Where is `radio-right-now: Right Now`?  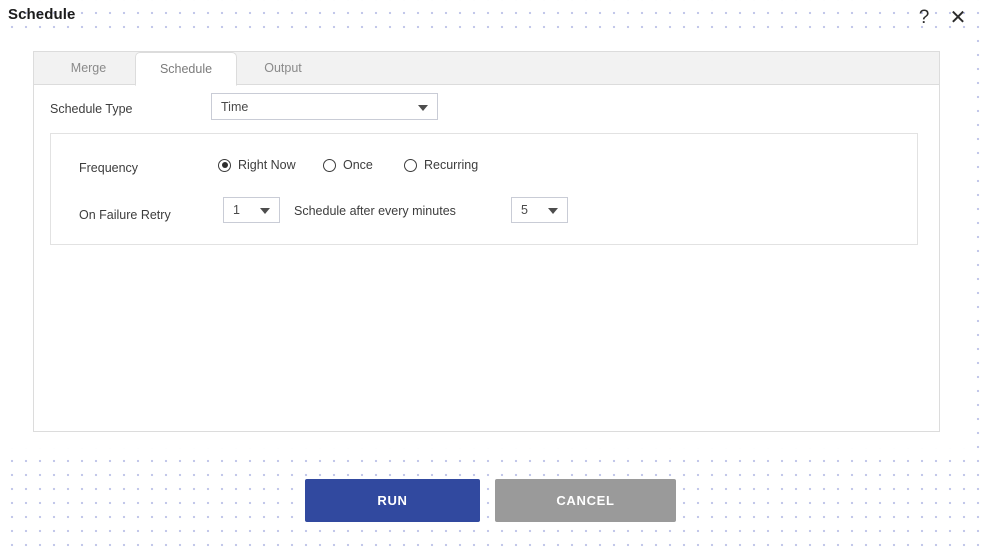 radio-right-now: Right Now is located at coordinates (257, 165).